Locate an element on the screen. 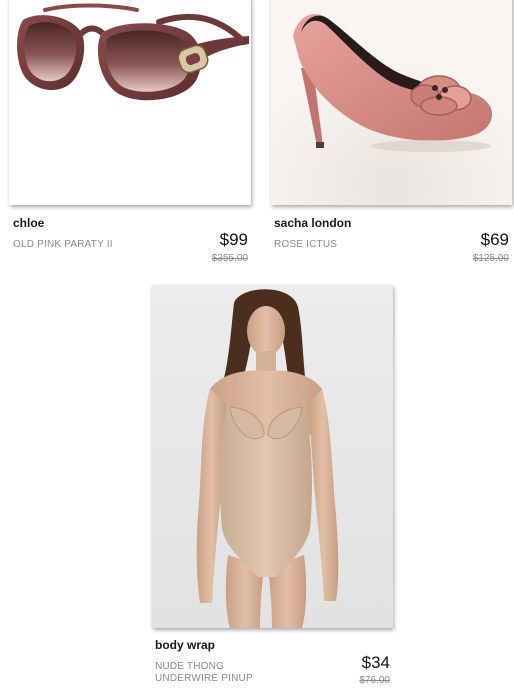  product-brand: body wrap is located at coordinates (185, 645).